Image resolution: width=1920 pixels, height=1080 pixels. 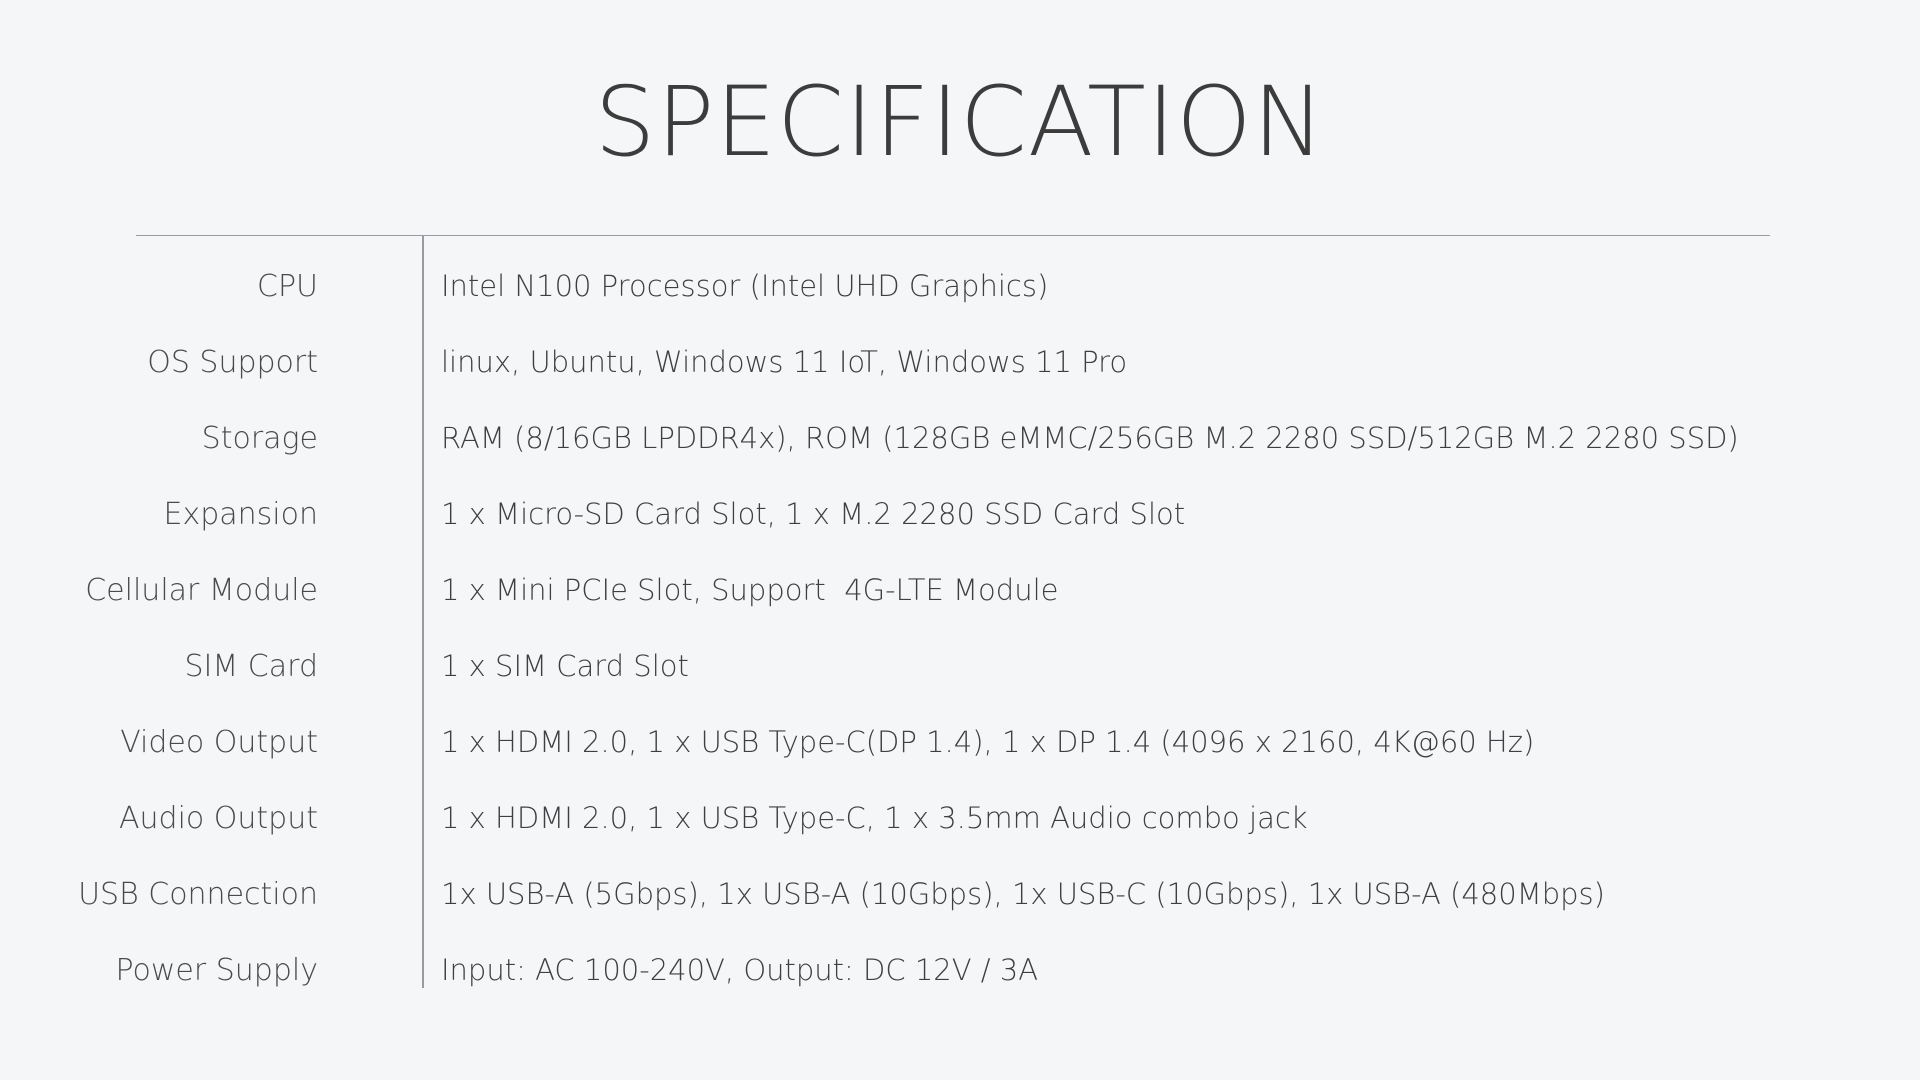 I want to click on spec-label-video-output: Video Output, so click(x=219, y=742).